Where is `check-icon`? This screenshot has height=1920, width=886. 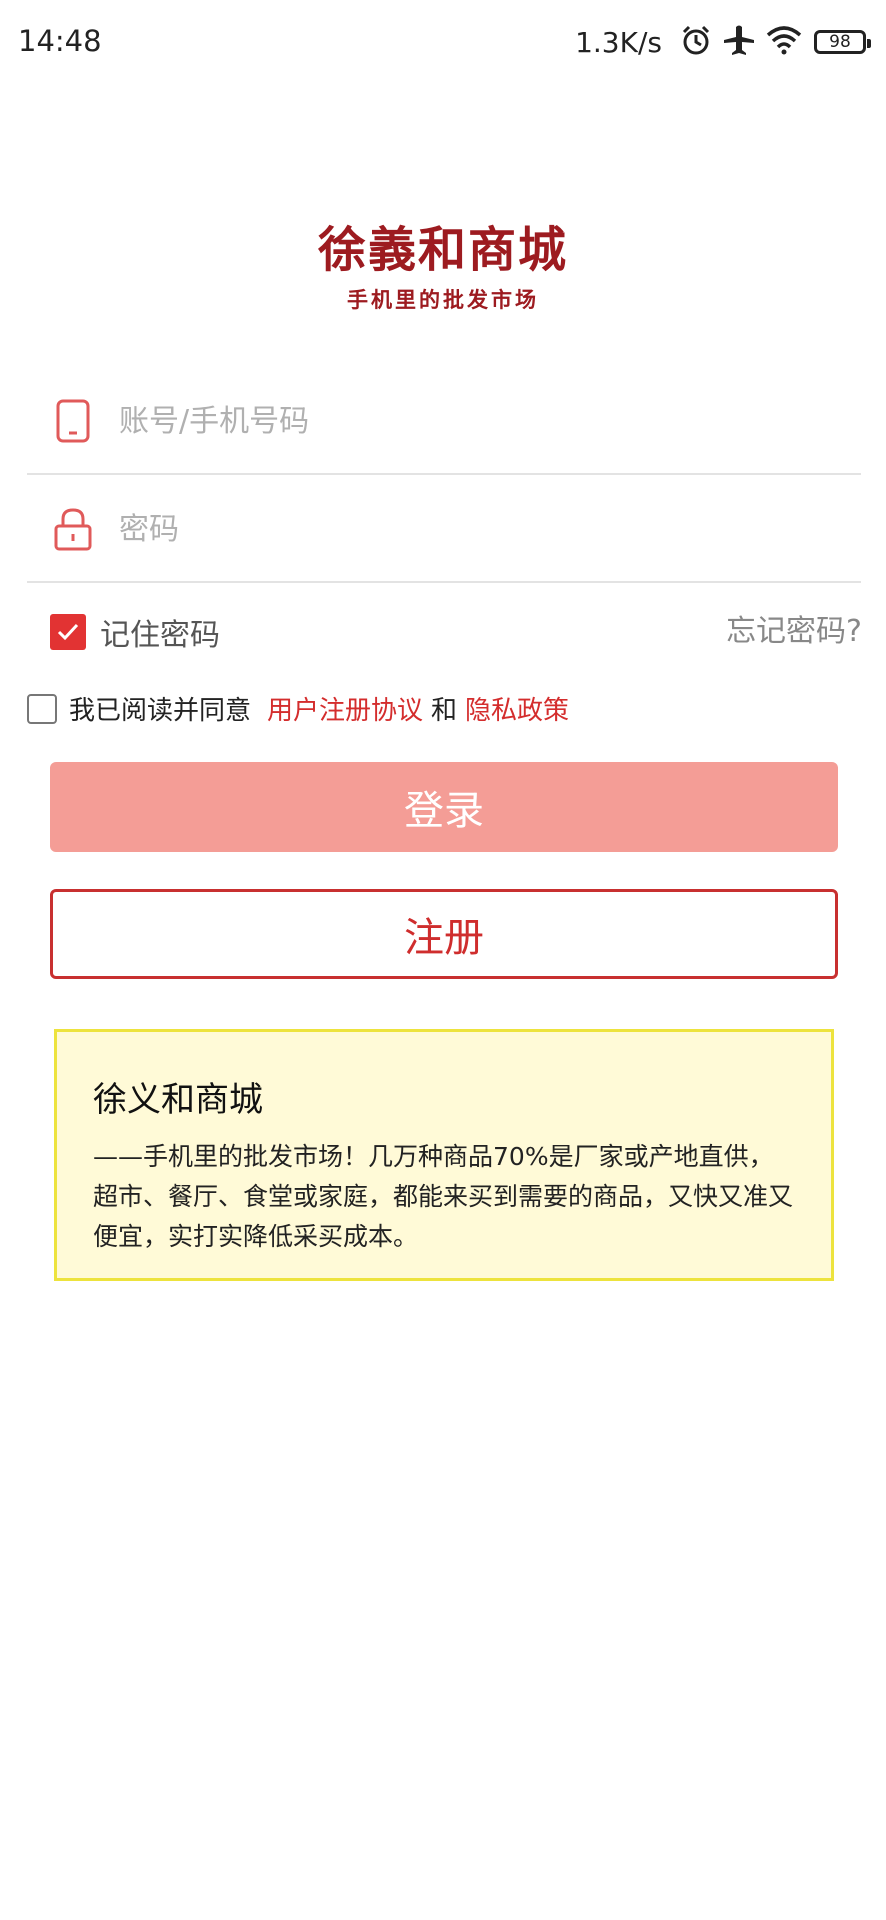 check-icon is located at coordinates (68, 632).